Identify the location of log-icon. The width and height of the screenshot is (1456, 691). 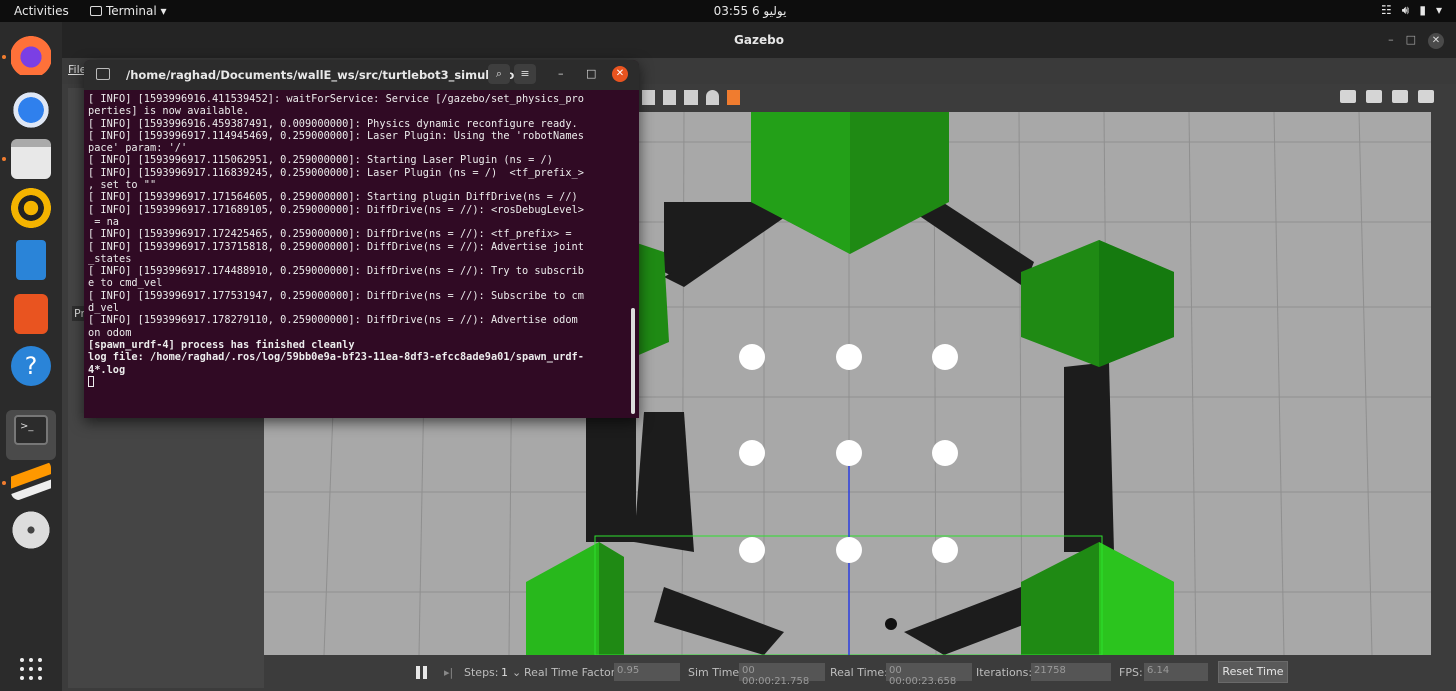
(1374, 96).